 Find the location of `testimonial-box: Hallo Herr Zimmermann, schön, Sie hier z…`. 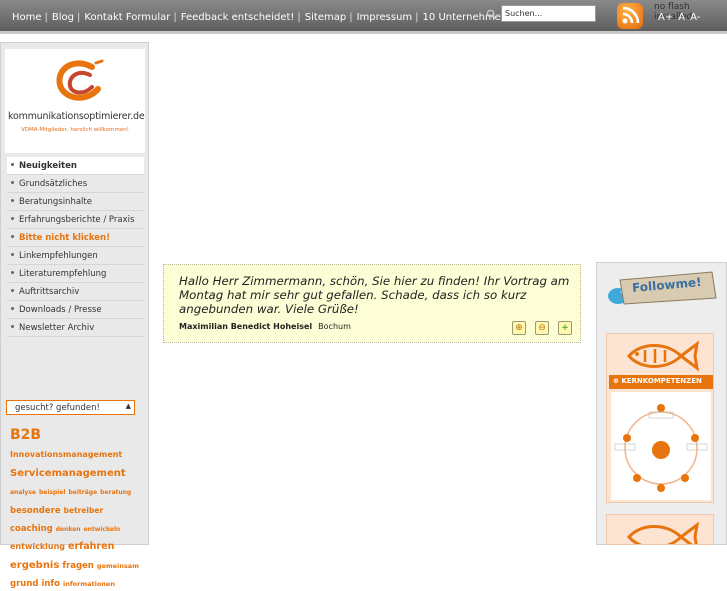

testimonial-box: Hallo Herr Zimmermann, schön, Sie hier z… is located at coordinates (372, 303).